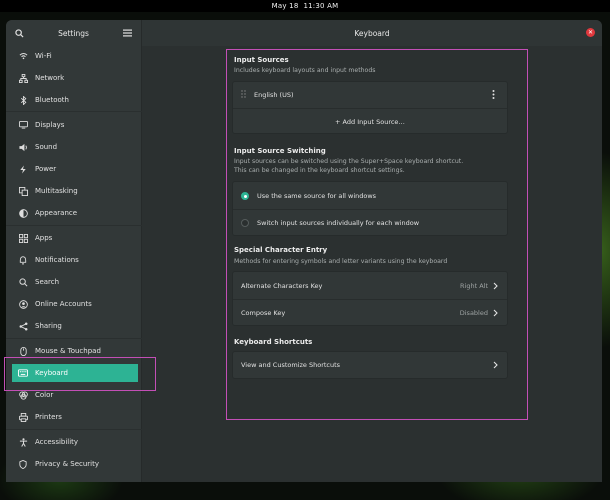 This screenshot has height=500, width=610. What do you see at coordinates (282, 285) in the screenshot?
I see `row-label: Alternate Characters Key` at bounding box center [282, 285].